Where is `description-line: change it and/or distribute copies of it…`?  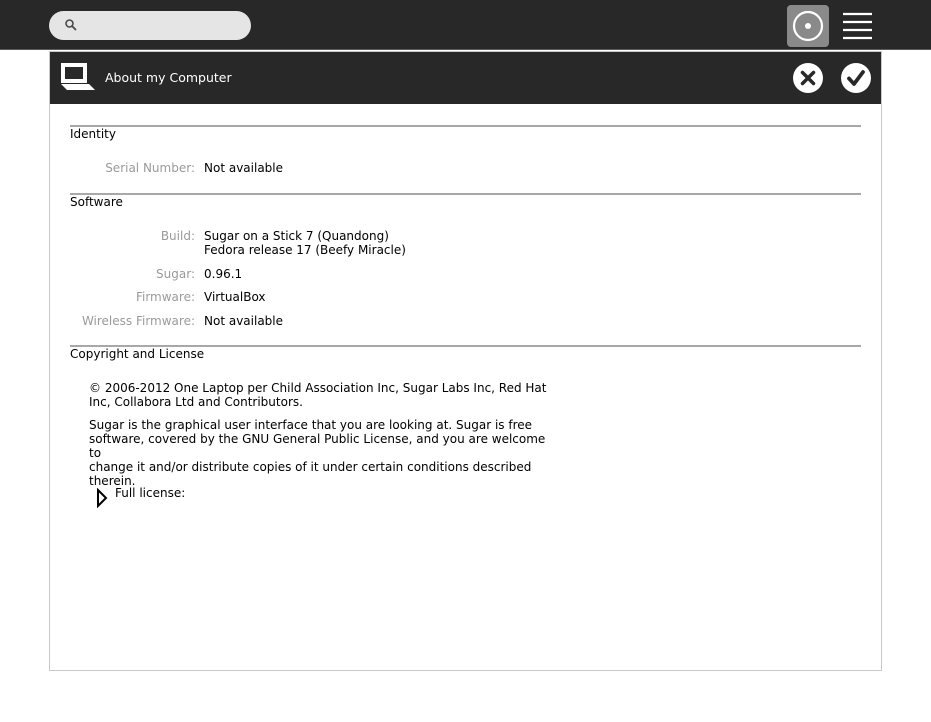 description-line: change it and/or distribute copies of it… is located at coordinates (310, 467).